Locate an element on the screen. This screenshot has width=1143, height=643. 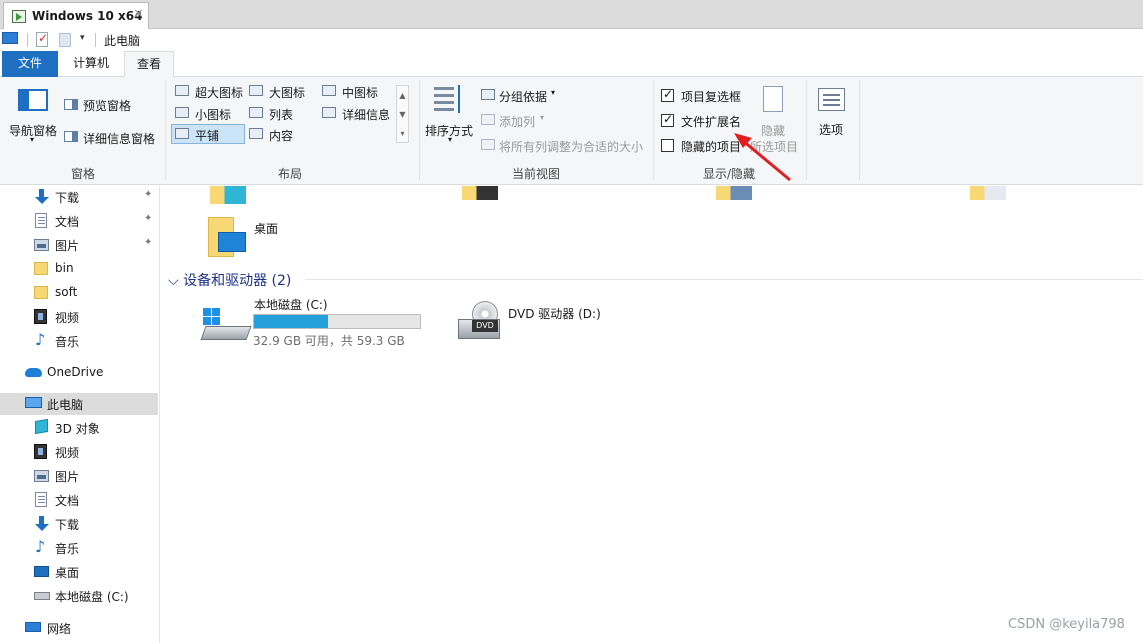
layout-medium-icons: 中图标 is located at coordinates (360, 92).